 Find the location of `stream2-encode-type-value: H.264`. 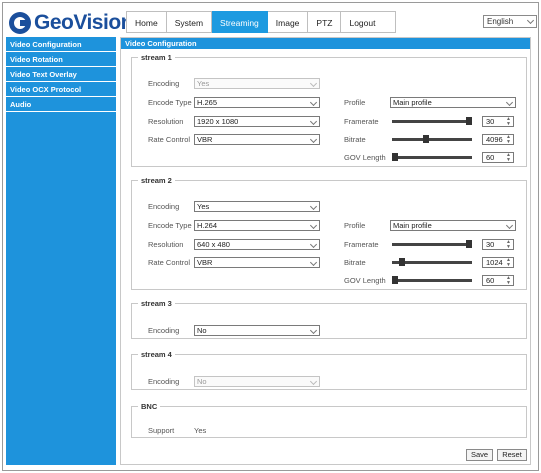

stream2-encode-type-value: H.264 is located at coordinates (207, 225).